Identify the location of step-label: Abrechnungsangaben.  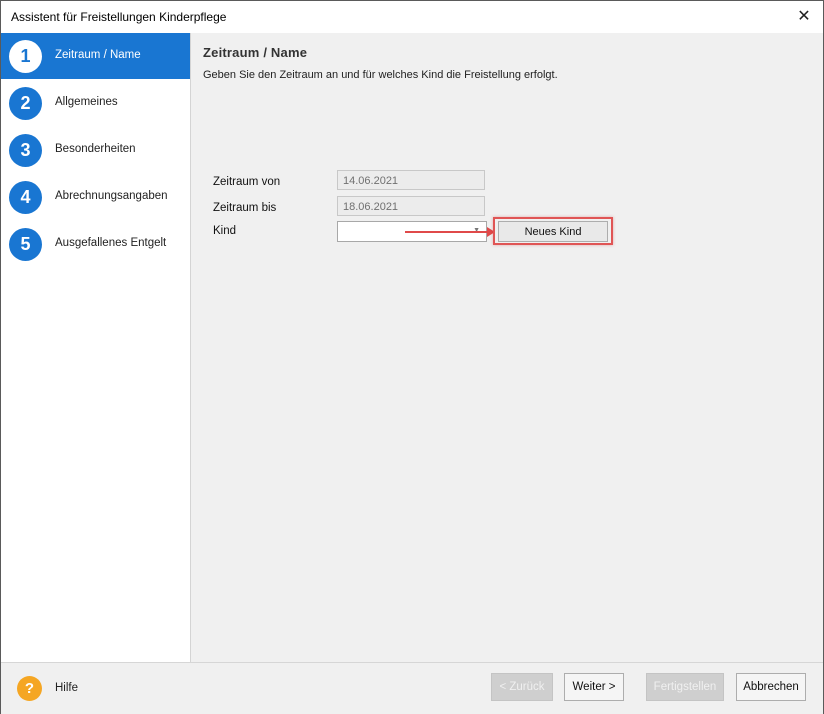
(111, 196).